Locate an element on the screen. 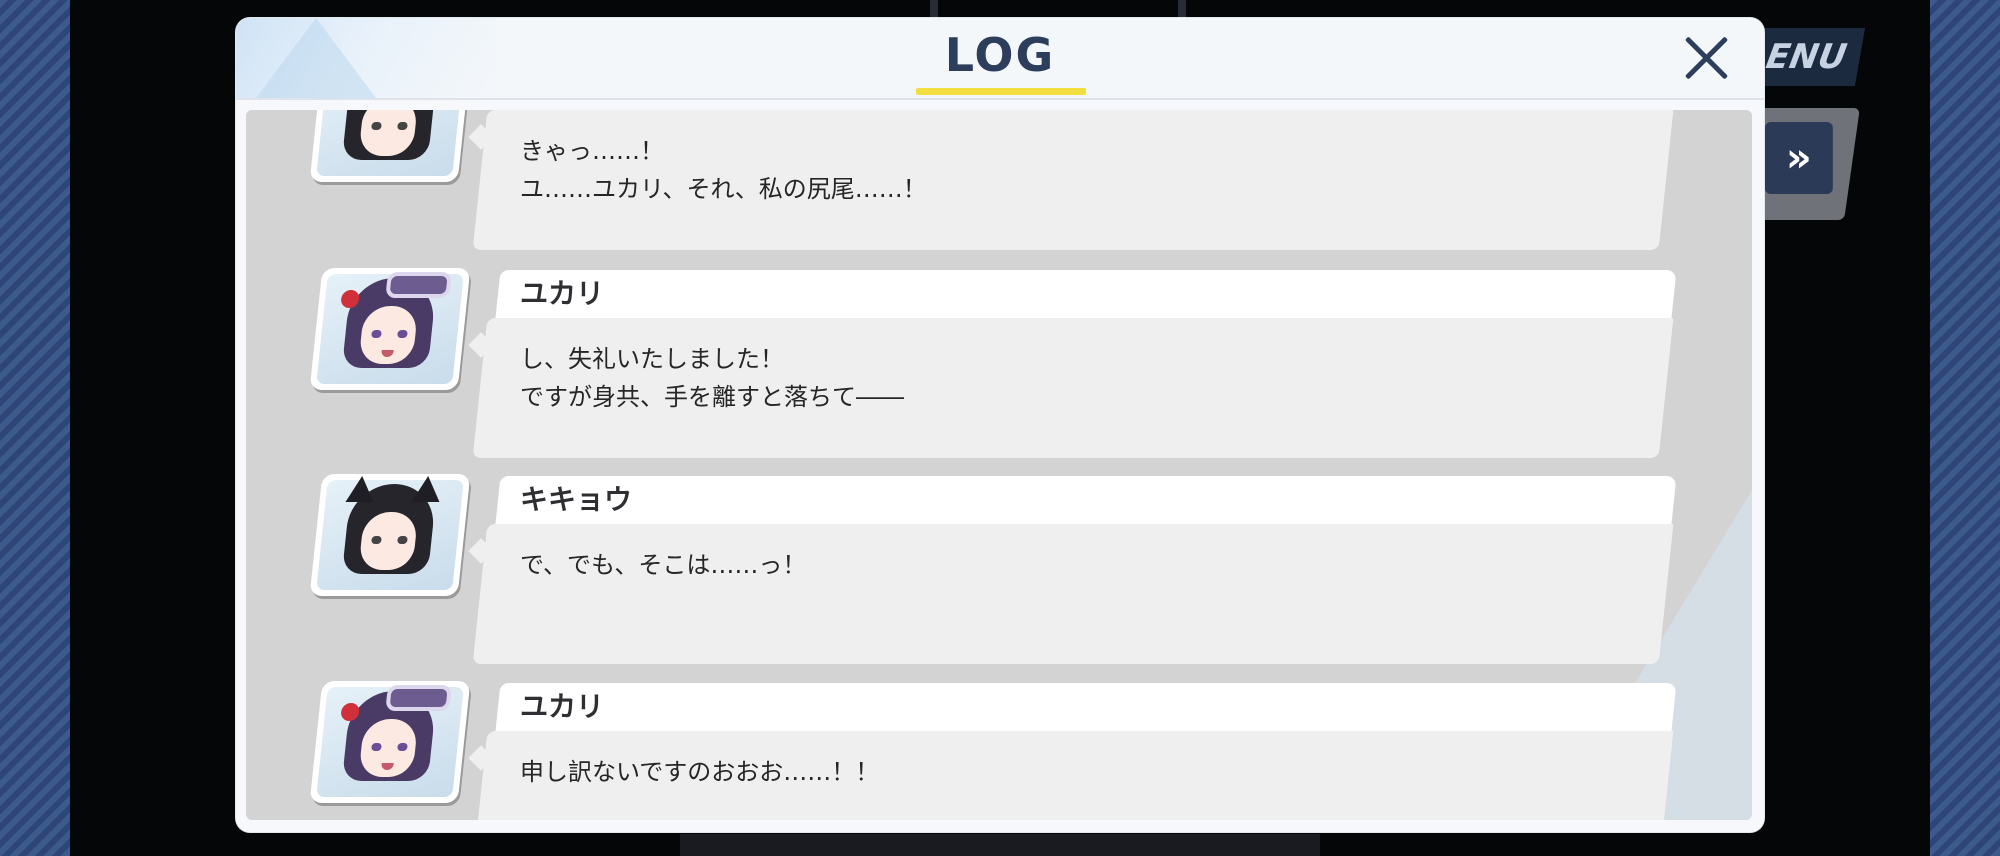  fast-forward-icon: » is located at coordinates (1798, 158).